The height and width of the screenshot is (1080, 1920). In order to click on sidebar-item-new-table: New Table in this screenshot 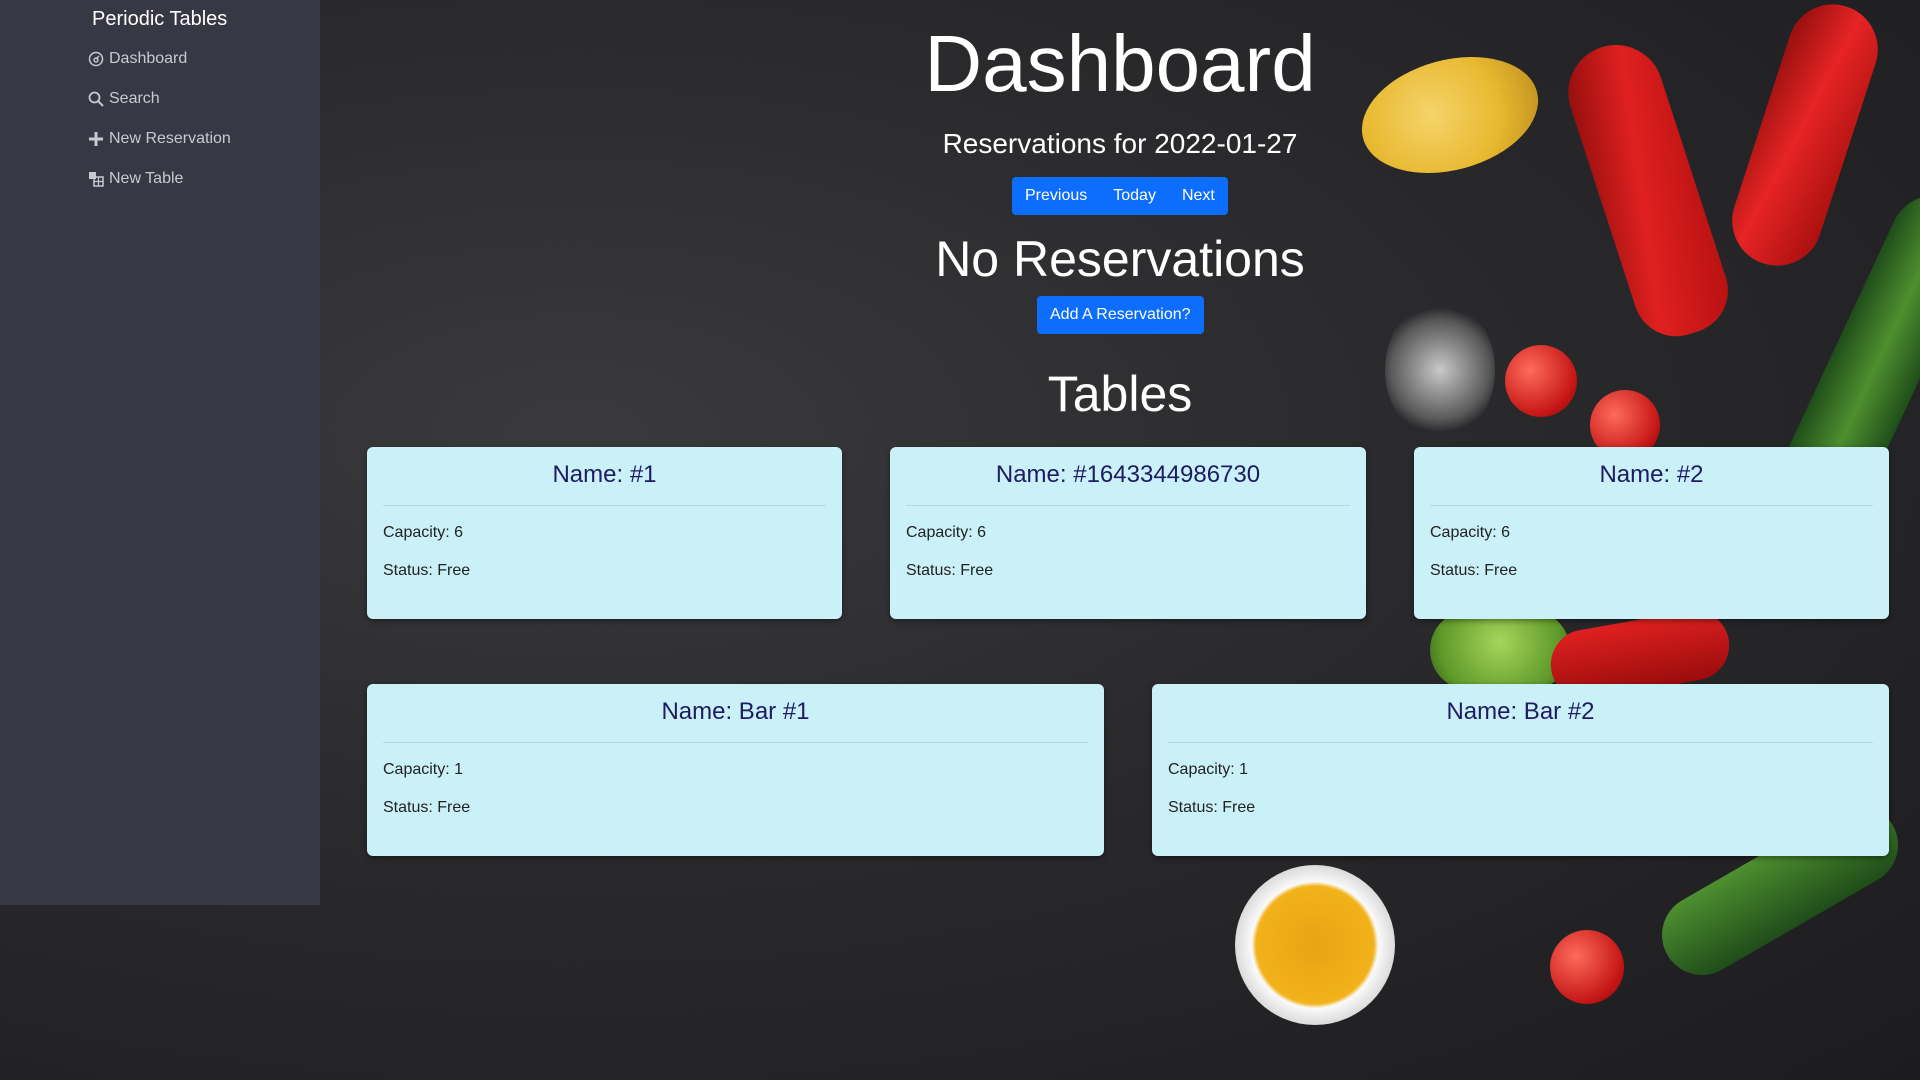, I will do `click(135, 179)`.